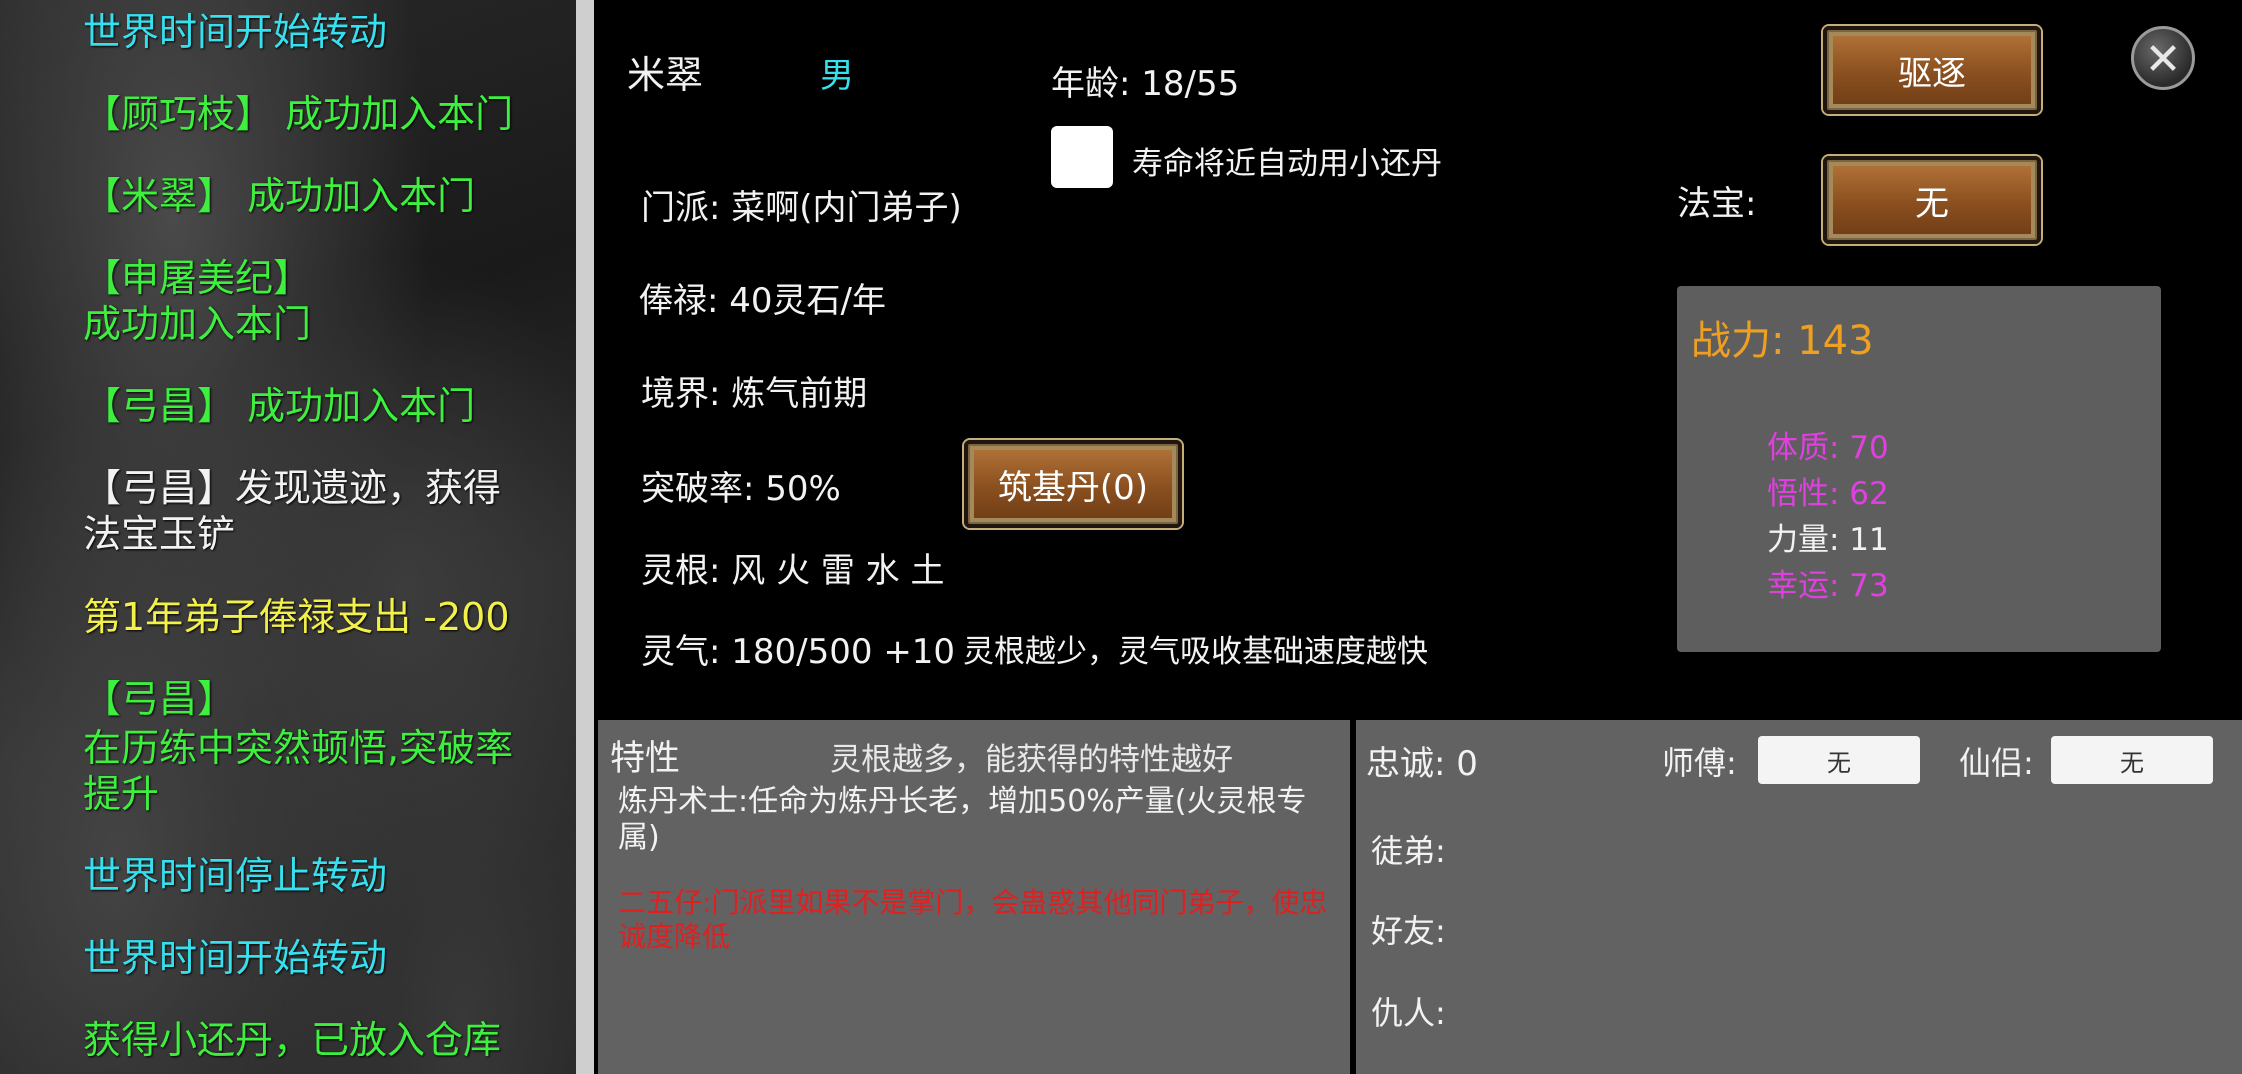 This screenshot has width=2242, height=1074. Describe the element at coordinates (1828, 448) in the screenshot. I see `stat-constitution: 体质: 70` at that location.